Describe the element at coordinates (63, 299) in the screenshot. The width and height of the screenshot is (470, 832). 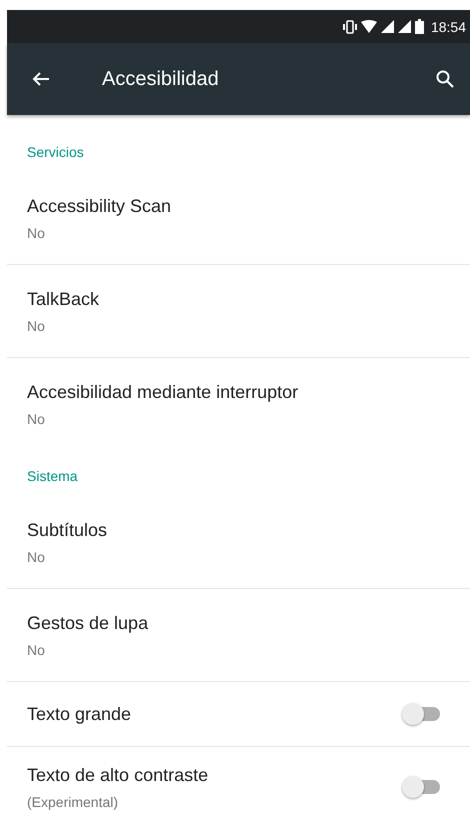
I see `item-title: TalkBack` at that location.